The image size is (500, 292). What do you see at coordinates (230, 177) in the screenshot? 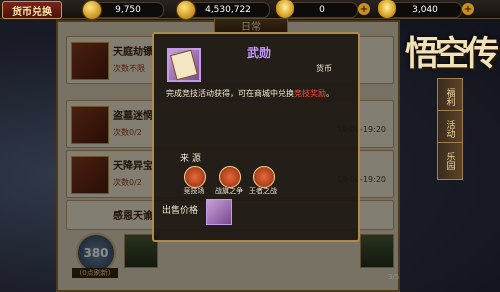
I see `source-battleflag-icon` at bounding box center [230, 177].